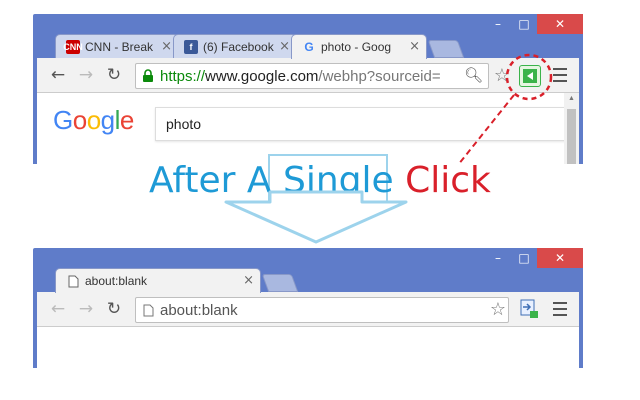  I want to click on page-content, so click(308, 347).